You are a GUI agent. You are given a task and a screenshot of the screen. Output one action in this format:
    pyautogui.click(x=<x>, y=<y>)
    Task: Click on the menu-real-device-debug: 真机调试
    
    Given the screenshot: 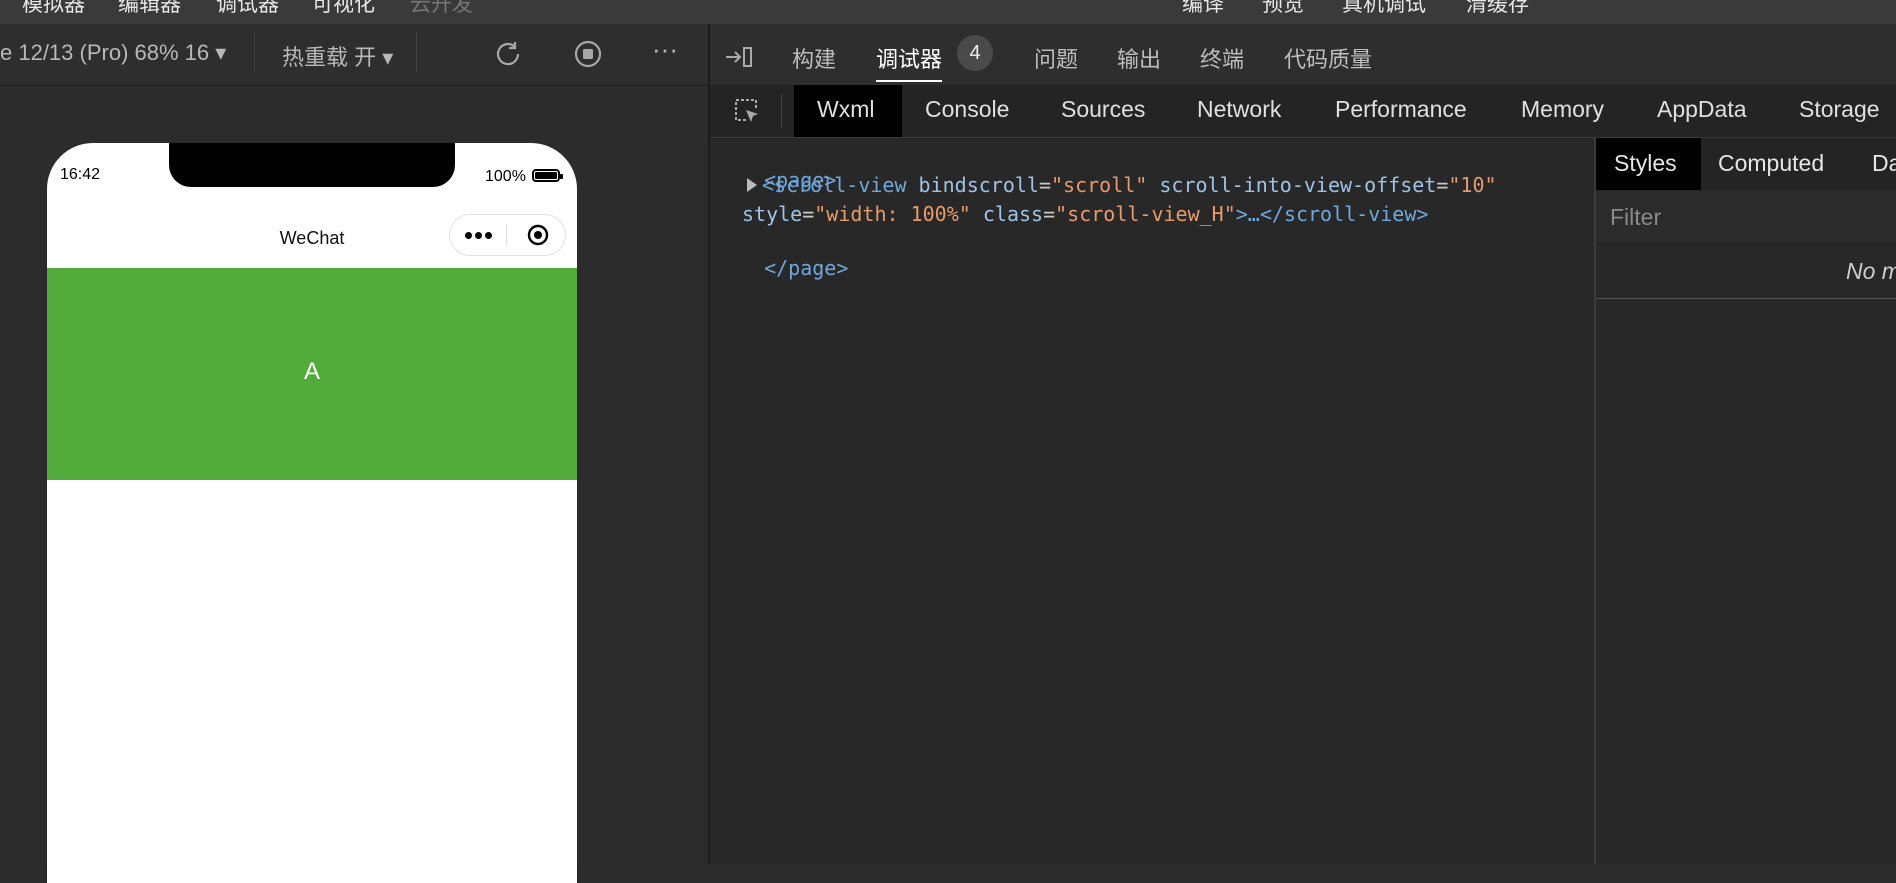 What is the action you would take?
    pyautogui.click(x=1384, y=9)
    